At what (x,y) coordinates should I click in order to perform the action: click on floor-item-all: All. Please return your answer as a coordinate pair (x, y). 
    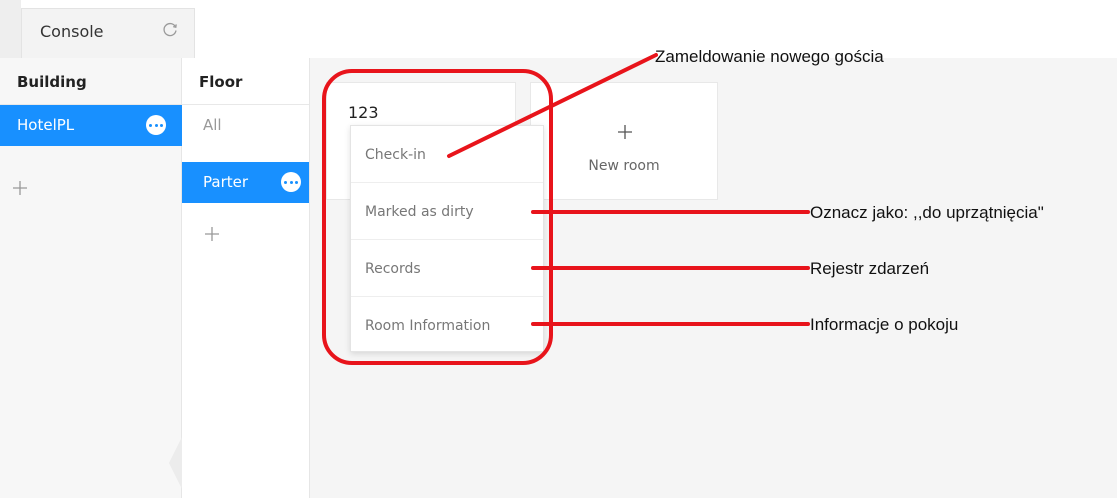
    Looking at the image, I should click on (245, 125).